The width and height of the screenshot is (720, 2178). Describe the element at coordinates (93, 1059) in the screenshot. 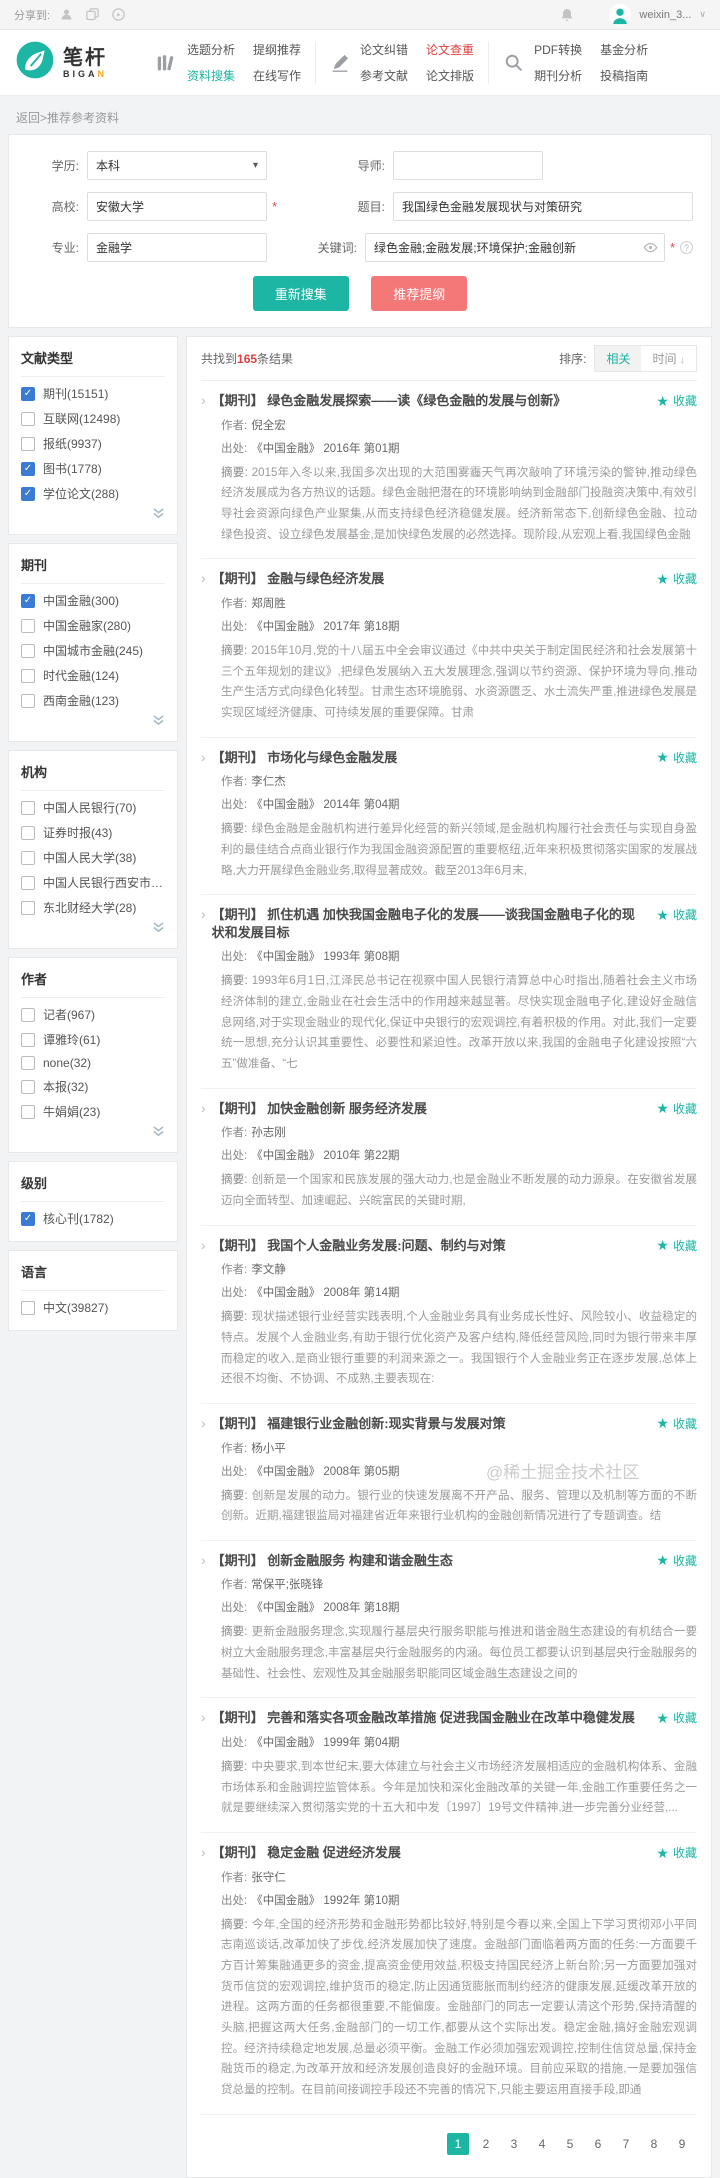

I see `filter-option: none(32)` at that location.